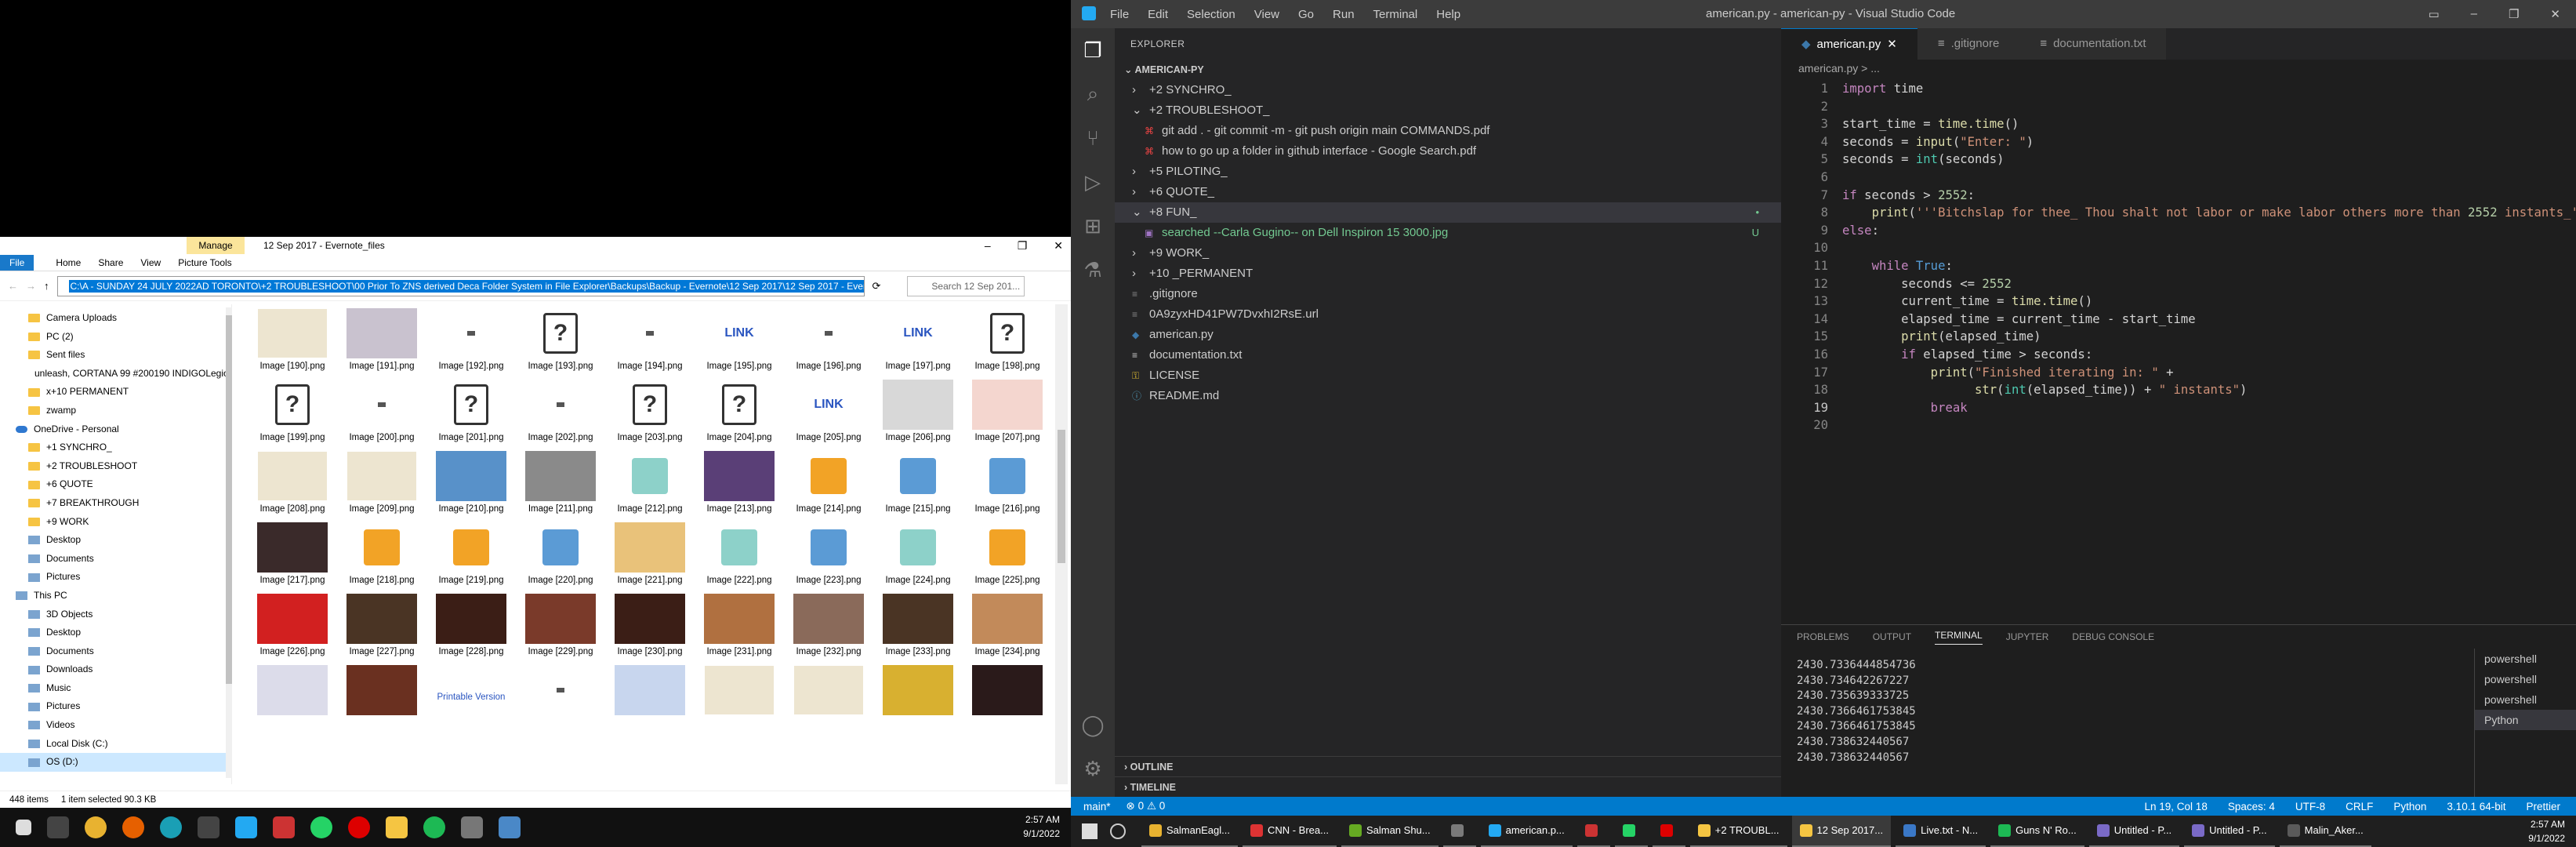 The height and width of the screenshot is (847, 2576). Describe the element at coordinates (918, 628) in the screenshot. I see `file-item: Image [233].png` at that location.